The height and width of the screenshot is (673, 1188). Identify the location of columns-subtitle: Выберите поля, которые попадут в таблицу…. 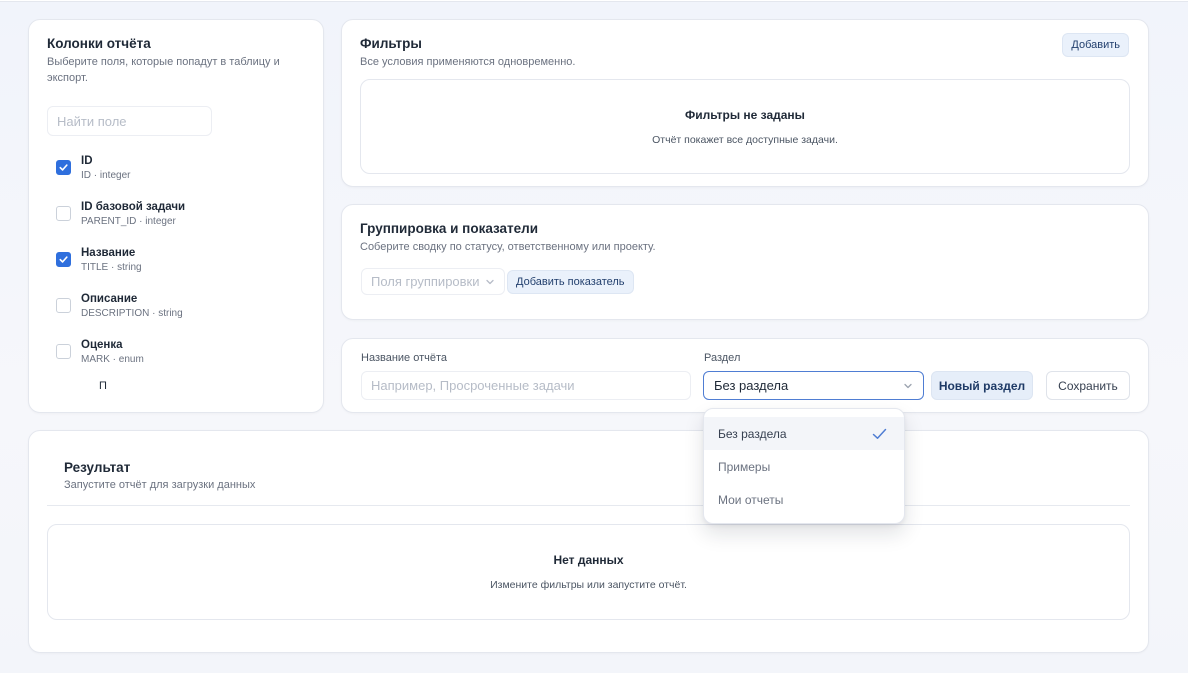
(163, 70).